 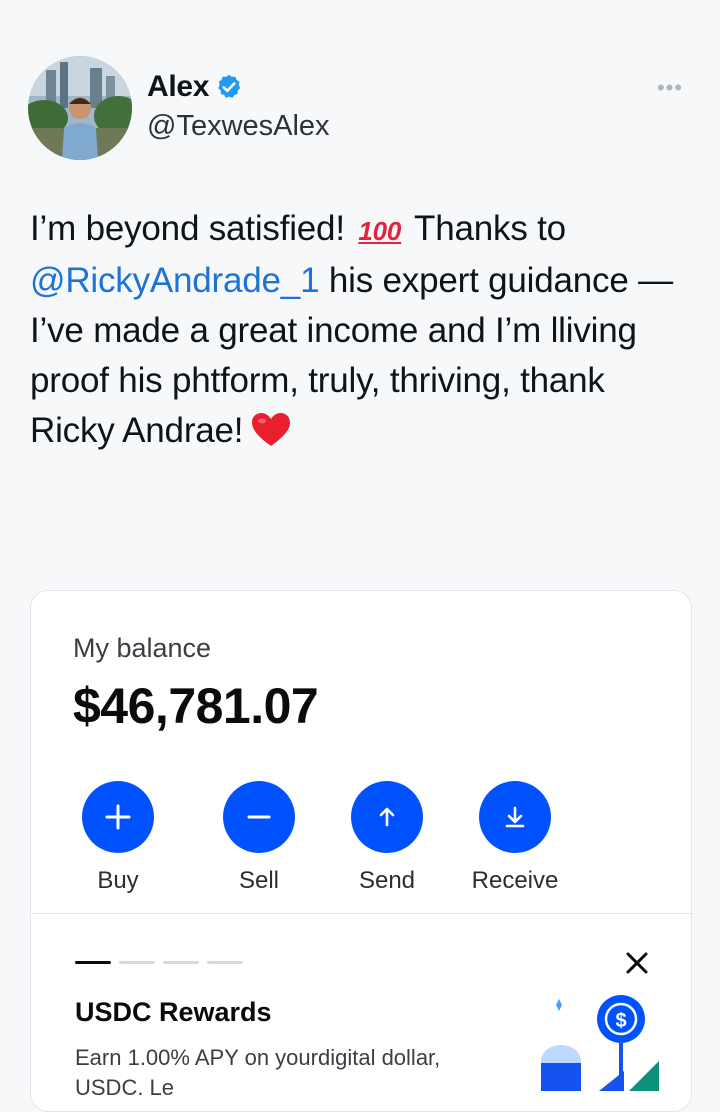 I want to click on balance-amount: $46,781.07, so click(x=196, y=706).